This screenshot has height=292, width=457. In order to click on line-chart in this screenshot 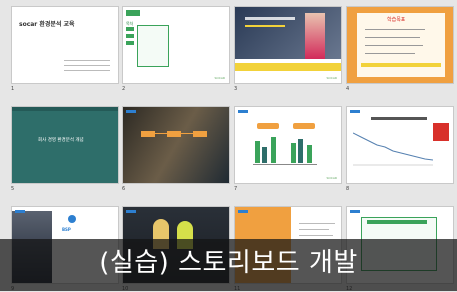, I will do `click(393, 149)`.